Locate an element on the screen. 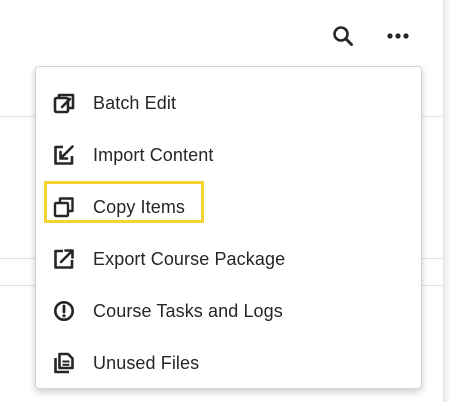  more-options-icon is located at coordinates (398, 36).